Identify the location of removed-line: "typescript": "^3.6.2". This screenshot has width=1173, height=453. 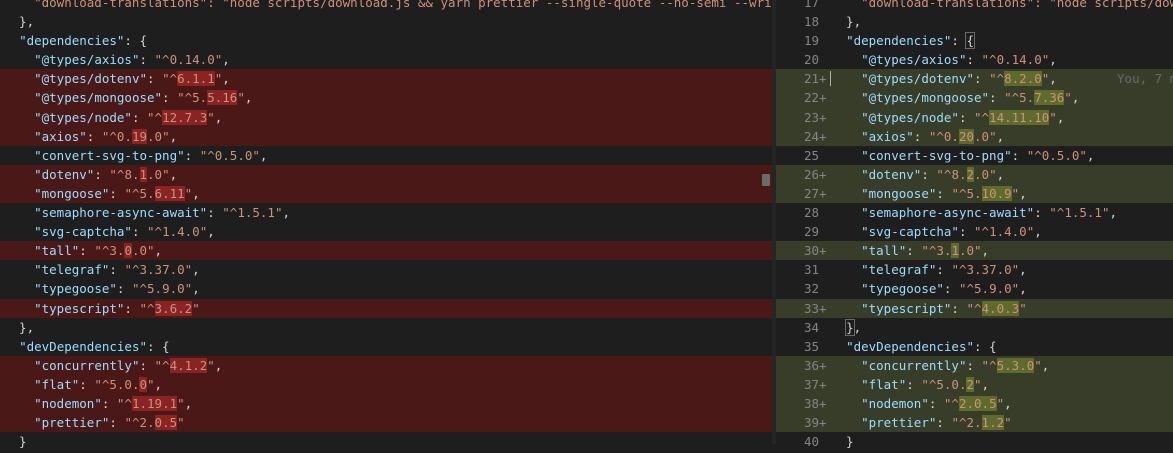
(386, 308).